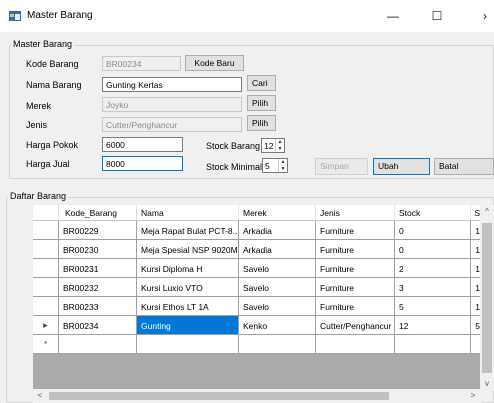 The width and height of the screenshot is (494, 403). Describe the element at coordinates (261, 103) in the screenshot. I see `pilih-merek-button: Pilih` at that location.